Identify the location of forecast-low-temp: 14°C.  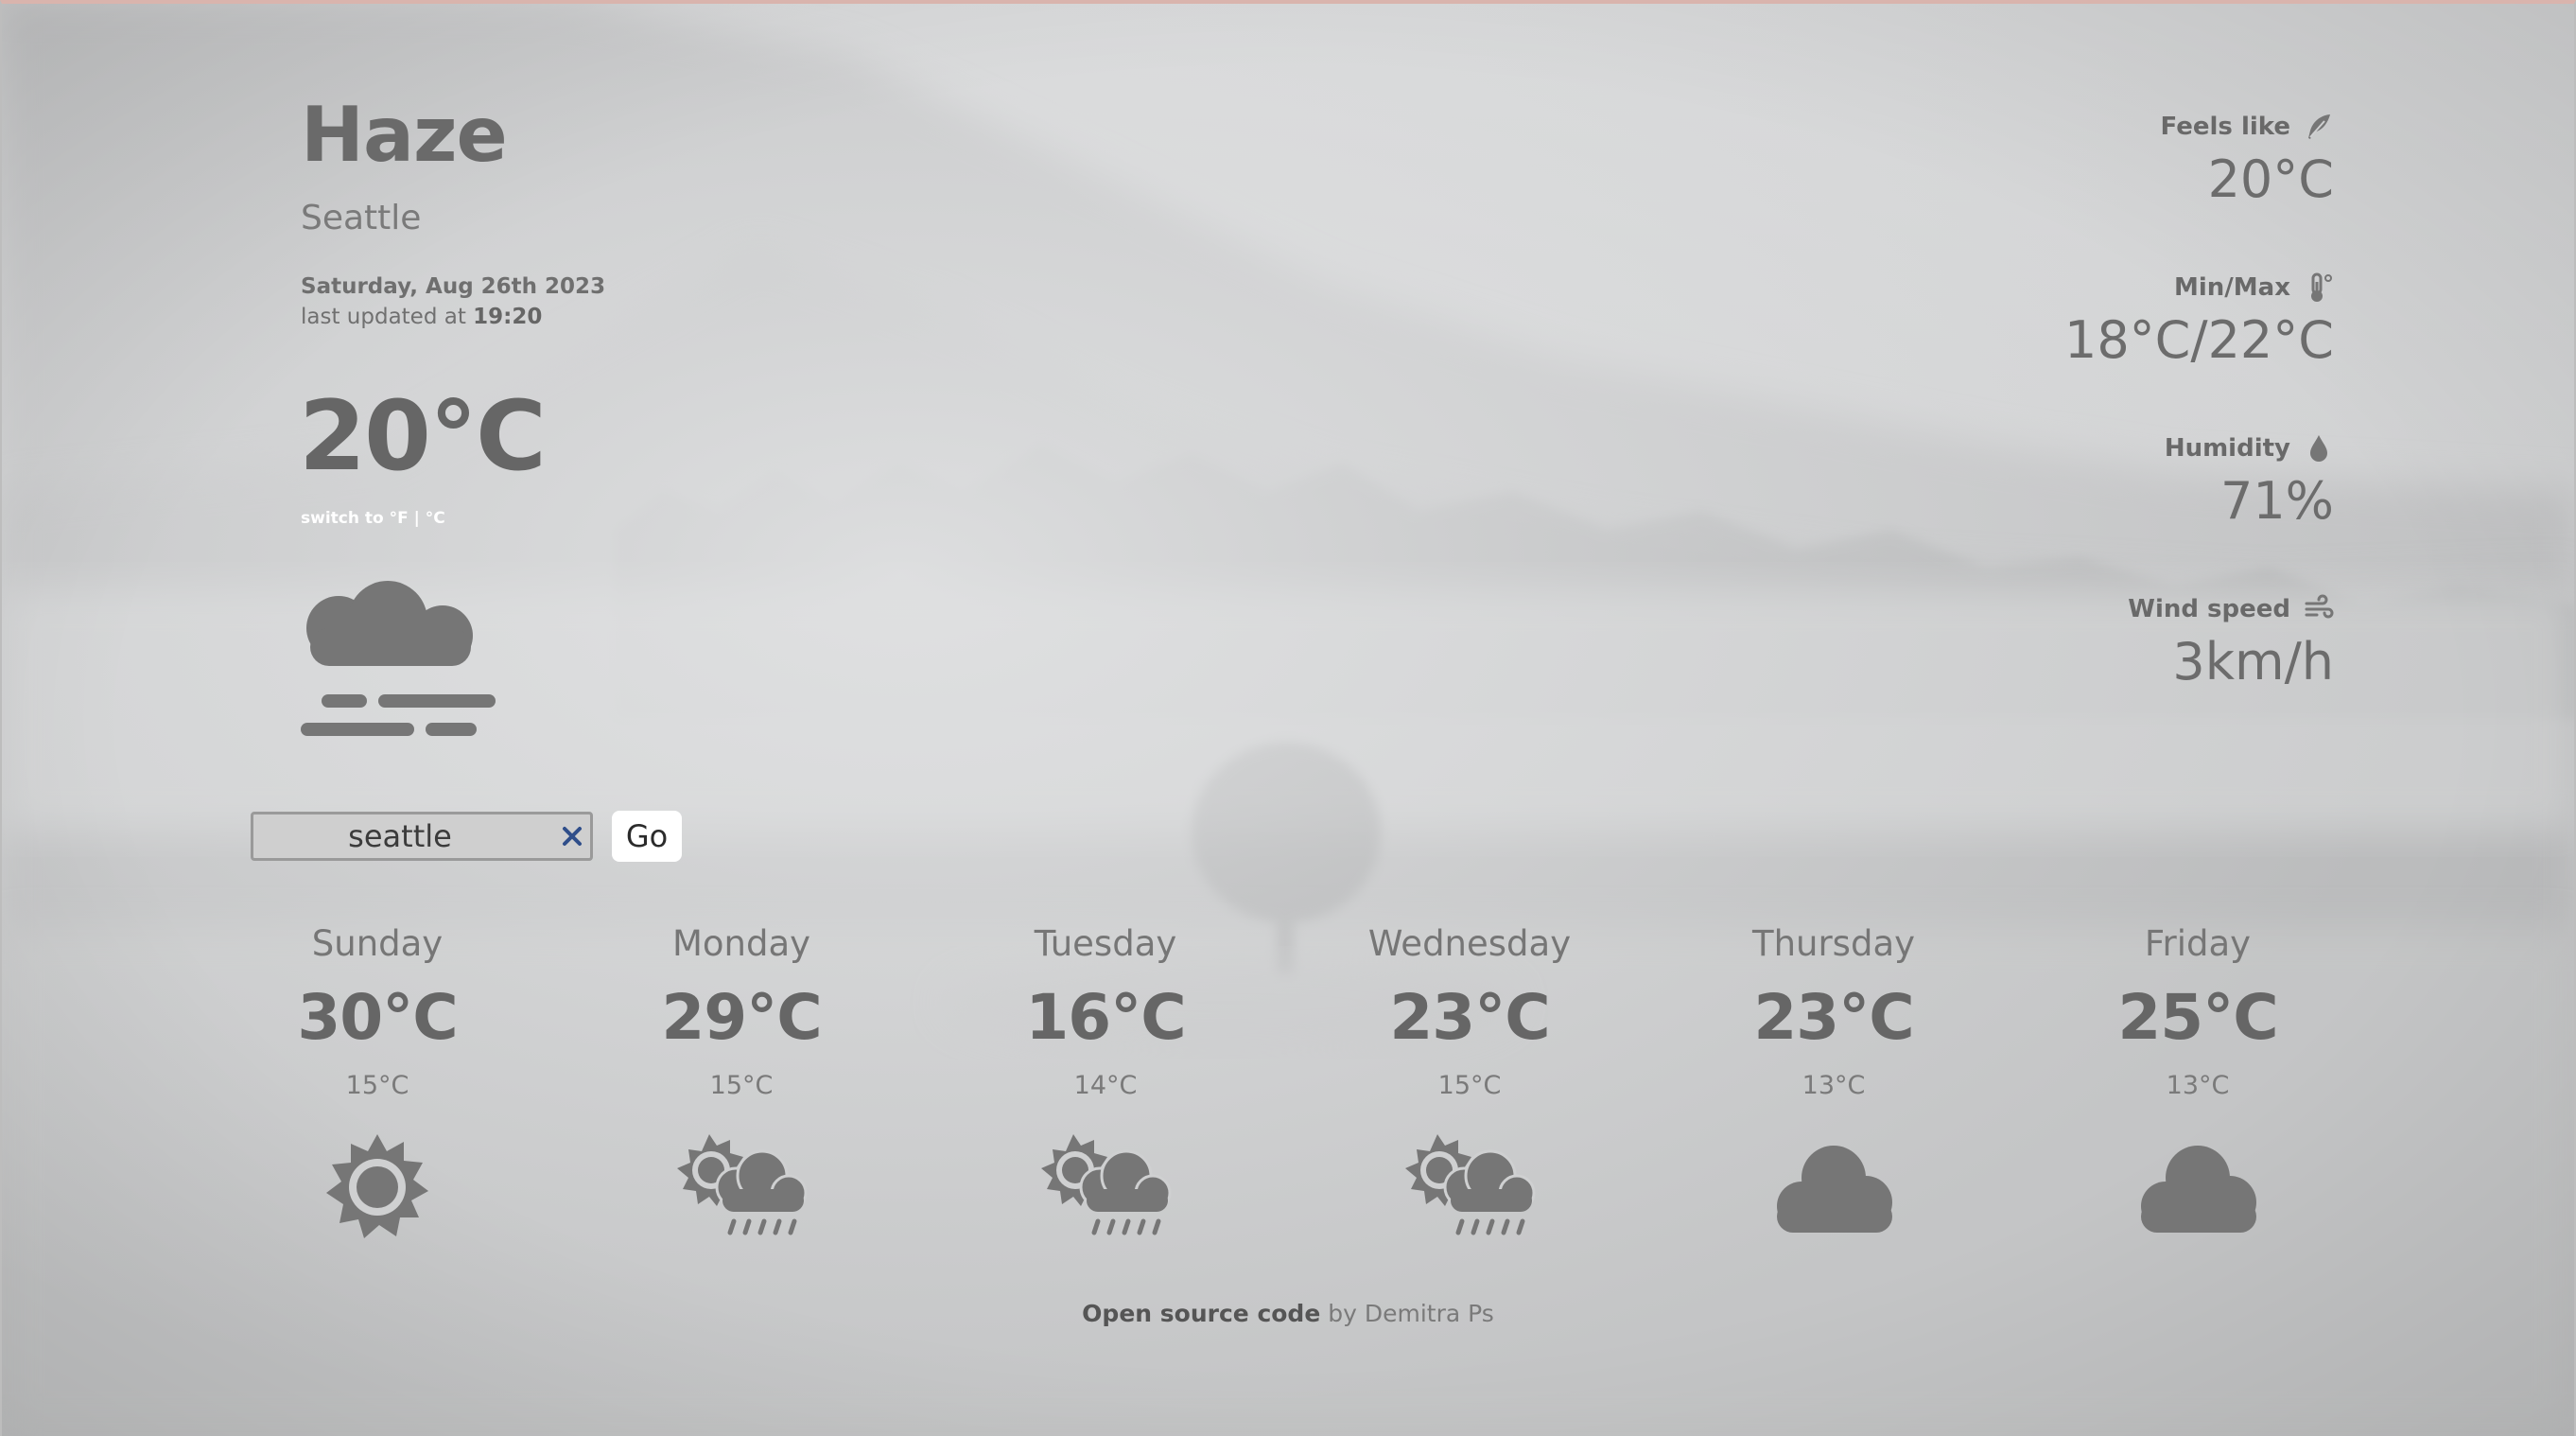
(1105, 1085).